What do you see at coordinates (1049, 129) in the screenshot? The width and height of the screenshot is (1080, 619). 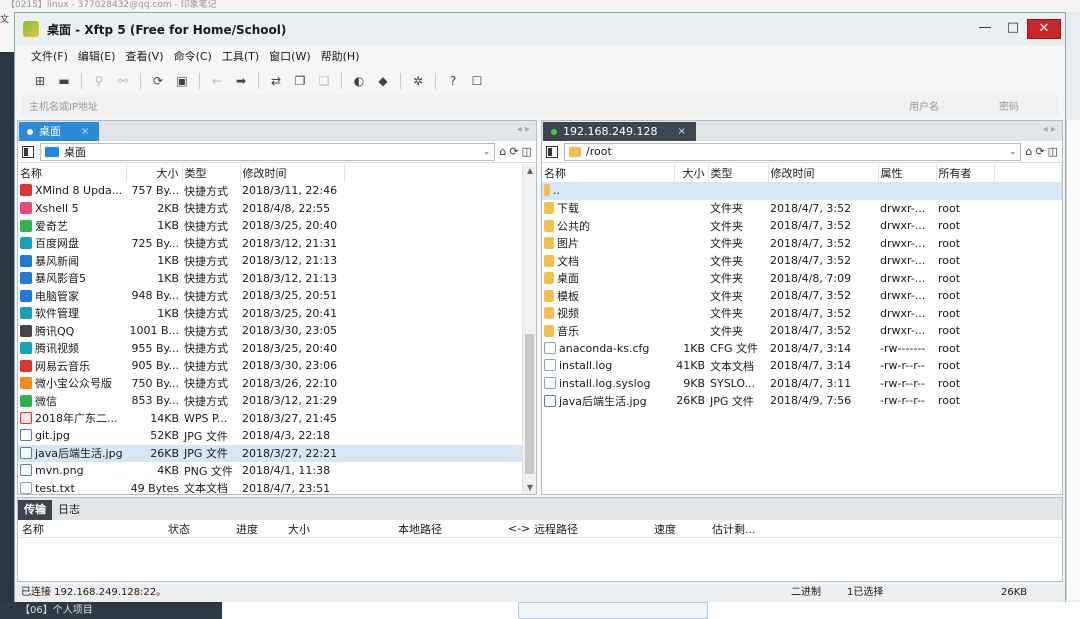 I see `tab-nav-arrows-icon: ◂ ▸` at bounding box center [1049, 129].